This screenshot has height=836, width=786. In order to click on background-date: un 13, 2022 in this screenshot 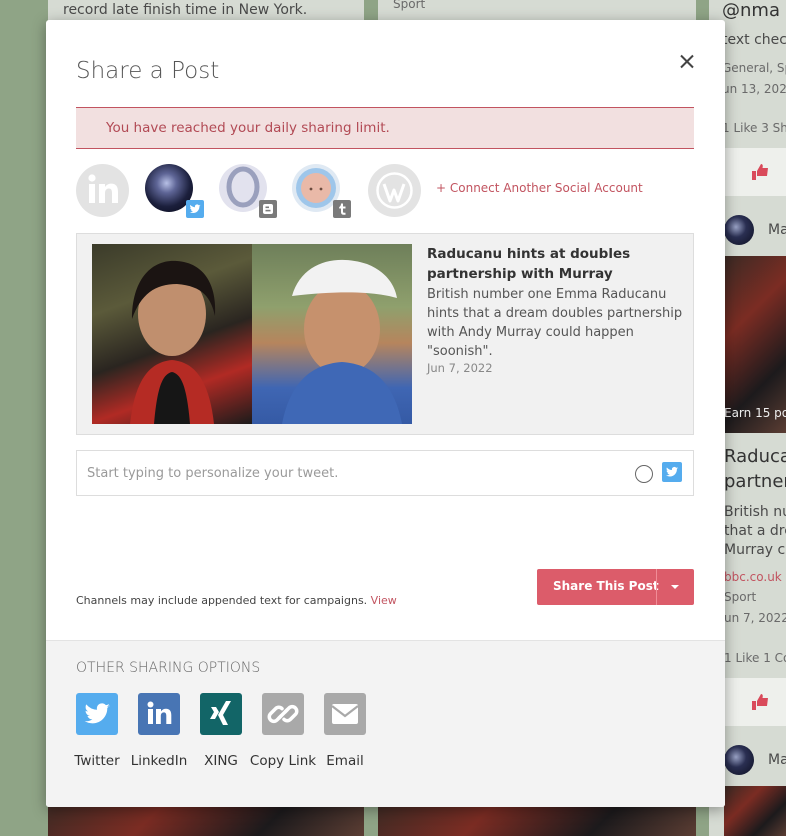, I will do `click(754, 89)`.